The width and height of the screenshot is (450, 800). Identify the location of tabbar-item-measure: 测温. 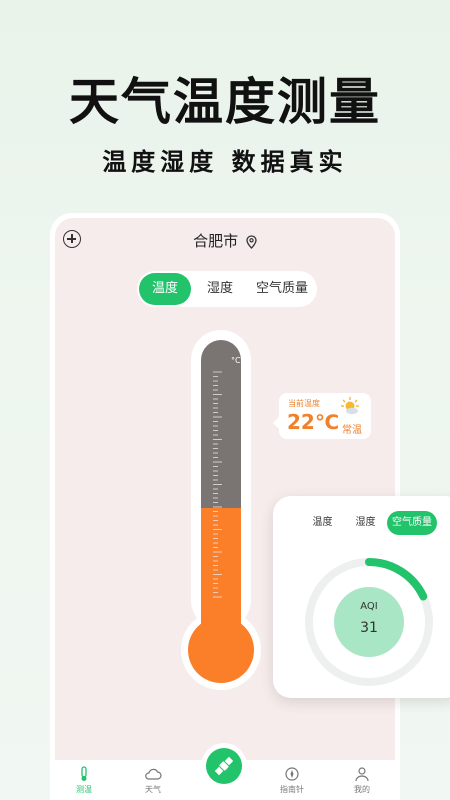
(84, 780).